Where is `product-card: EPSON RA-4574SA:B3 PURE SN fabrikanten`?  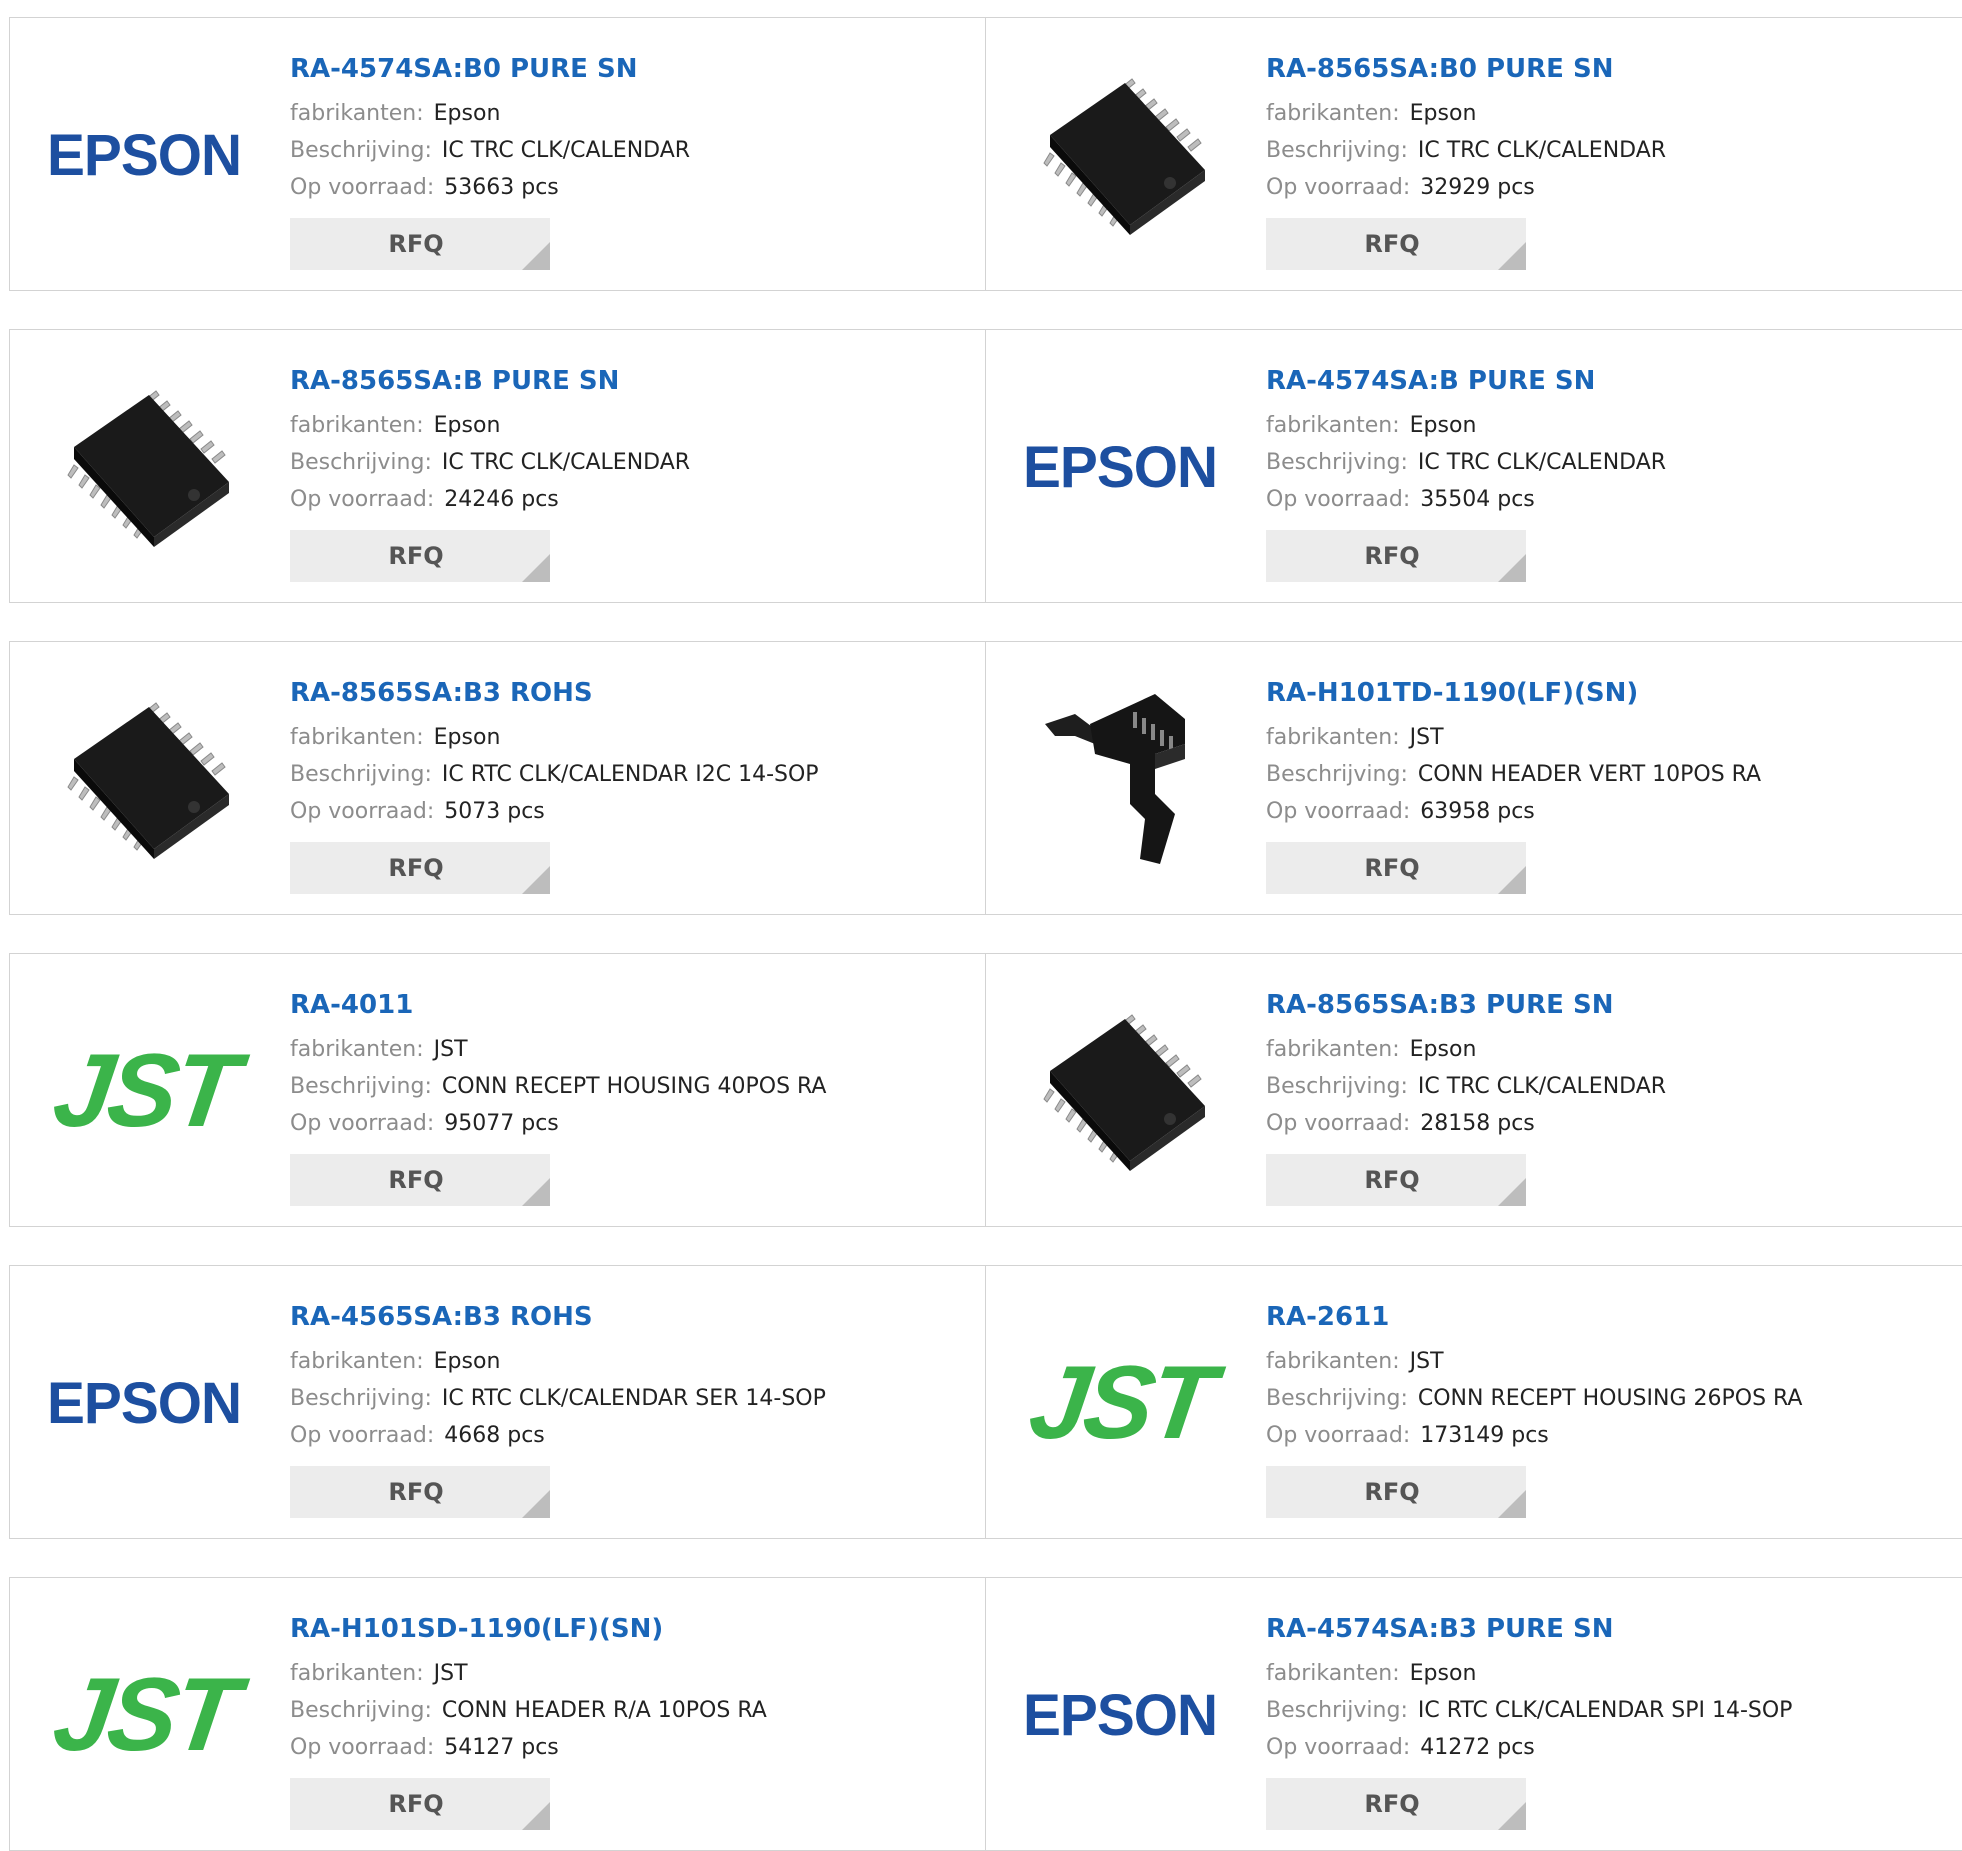 product-card: EPSON RA-4574SA:B3 PURE SN fabrikanten is located at coordinates (1474, 1714).